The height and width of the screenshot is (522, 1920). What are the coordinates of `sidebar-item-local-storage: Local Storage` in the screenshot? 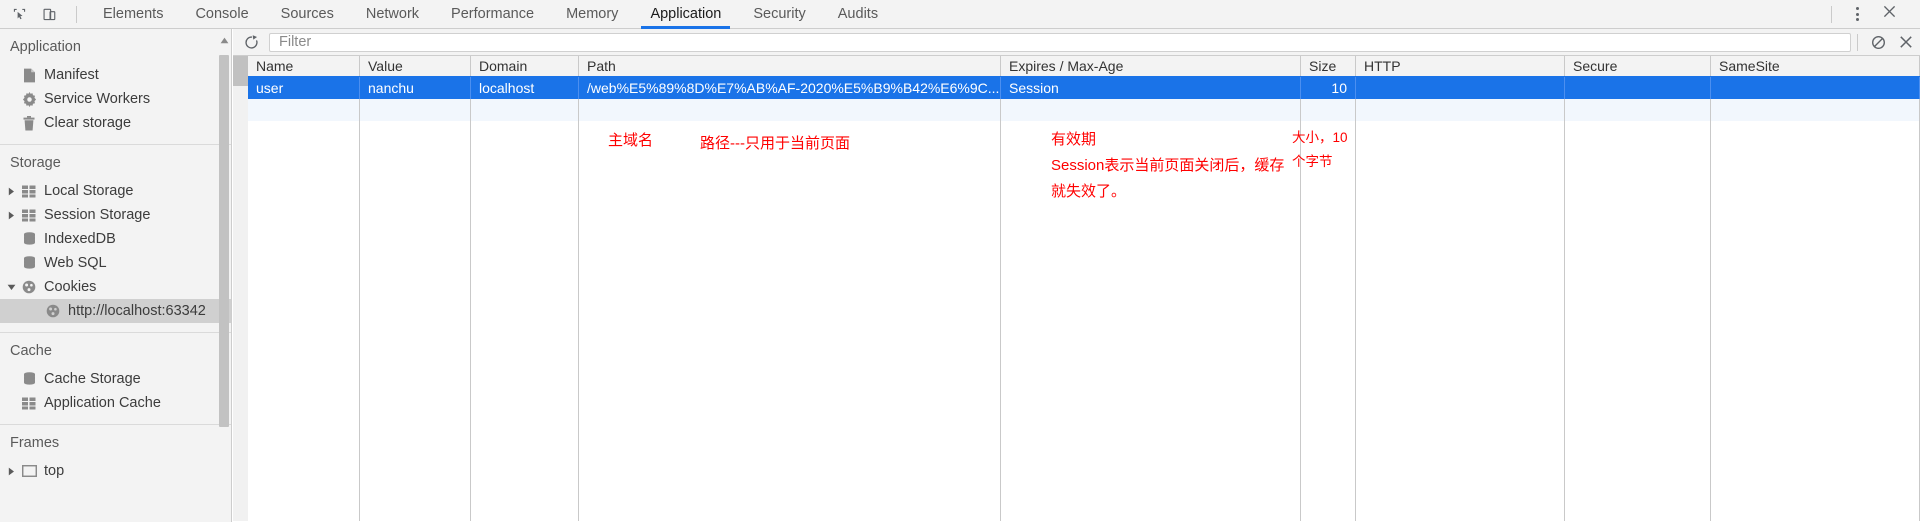 It's located at (115, 191).